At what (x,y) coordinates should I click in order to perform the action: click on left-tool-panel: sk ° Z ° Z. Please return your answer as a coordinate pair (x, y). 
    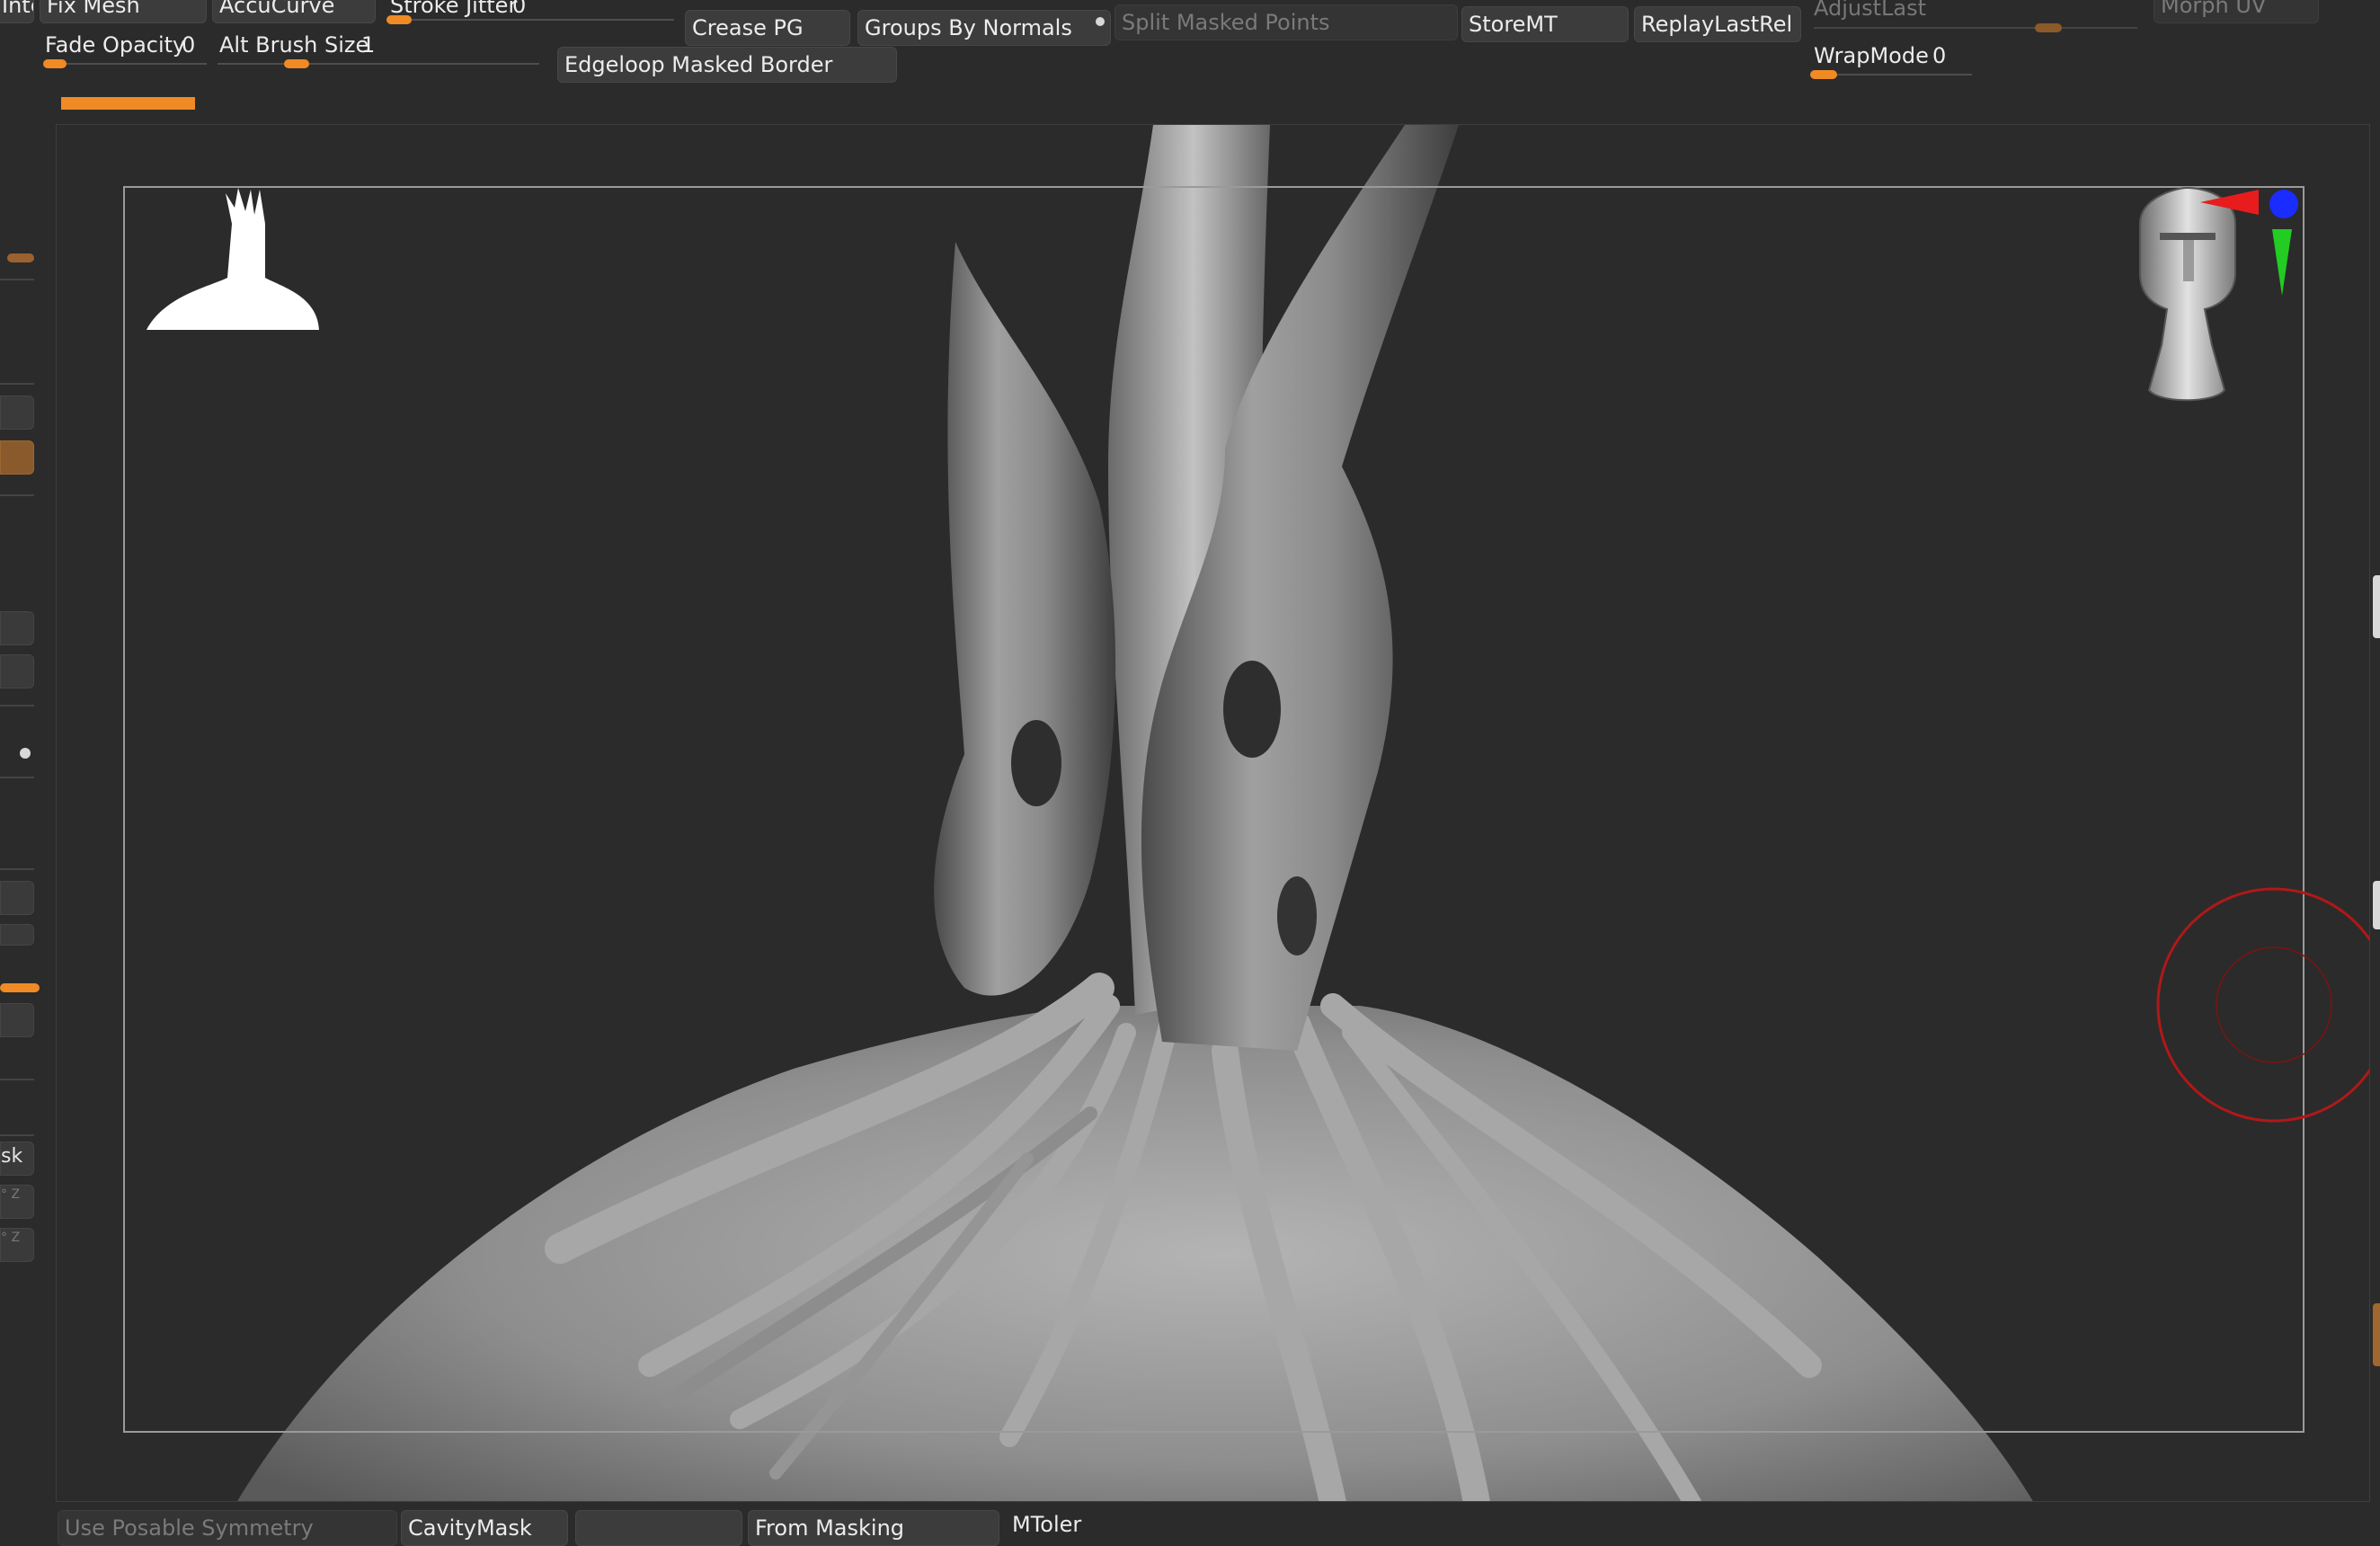
    Looking at the image, I should click on (20, 818).